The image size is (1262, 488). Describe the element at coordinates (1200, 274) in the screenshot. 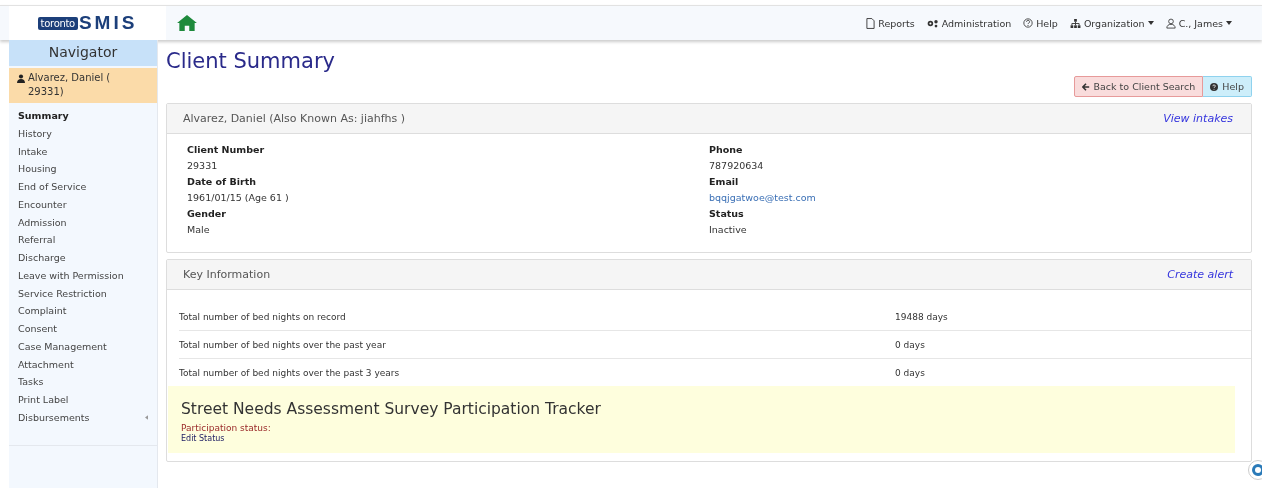

I see `create-alert-link: Create alert` at that location.